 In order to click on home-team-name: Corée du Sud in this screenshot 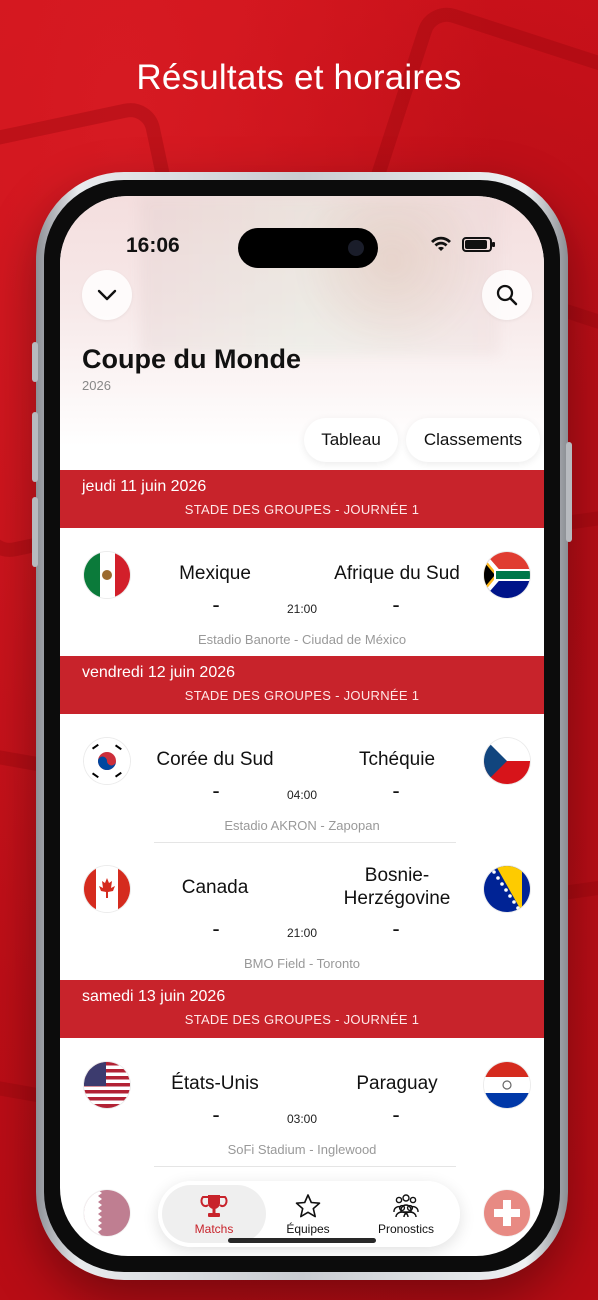, I will do `click(215, 759)`.